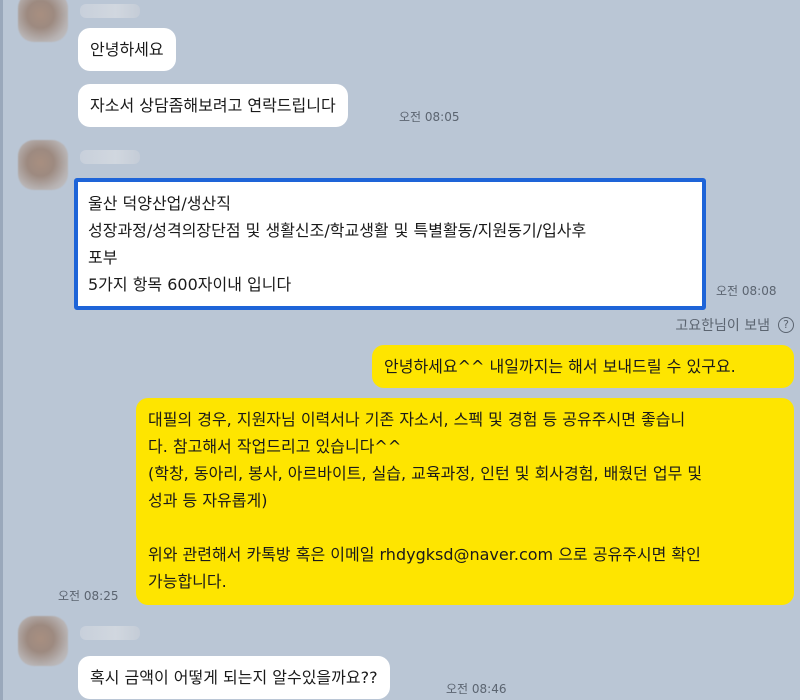  I want to click on message-time: 오전 08:25, so click(88, 596).